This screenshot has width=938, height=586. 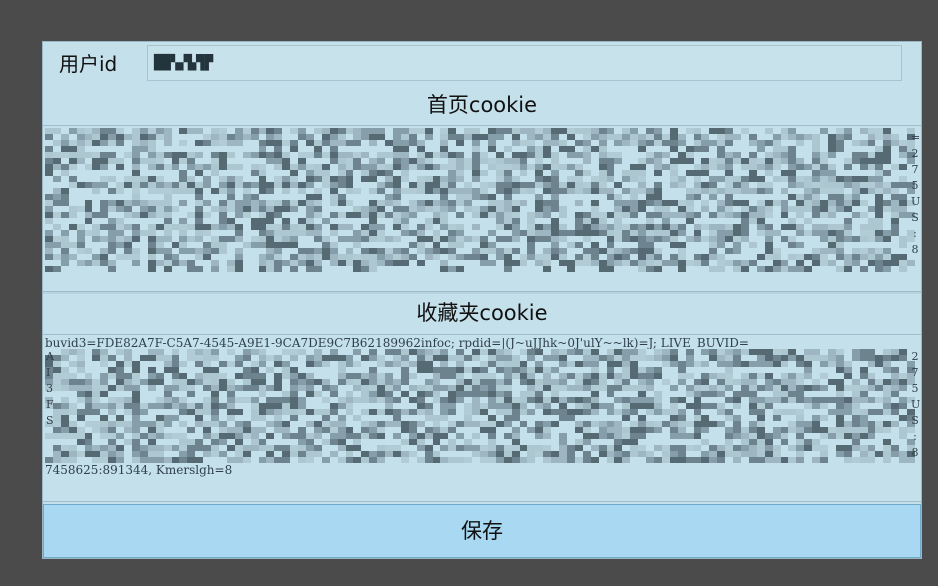 I want to click on user-id-input: ██▚▞▙▜▛, so click(x=524, y=63).